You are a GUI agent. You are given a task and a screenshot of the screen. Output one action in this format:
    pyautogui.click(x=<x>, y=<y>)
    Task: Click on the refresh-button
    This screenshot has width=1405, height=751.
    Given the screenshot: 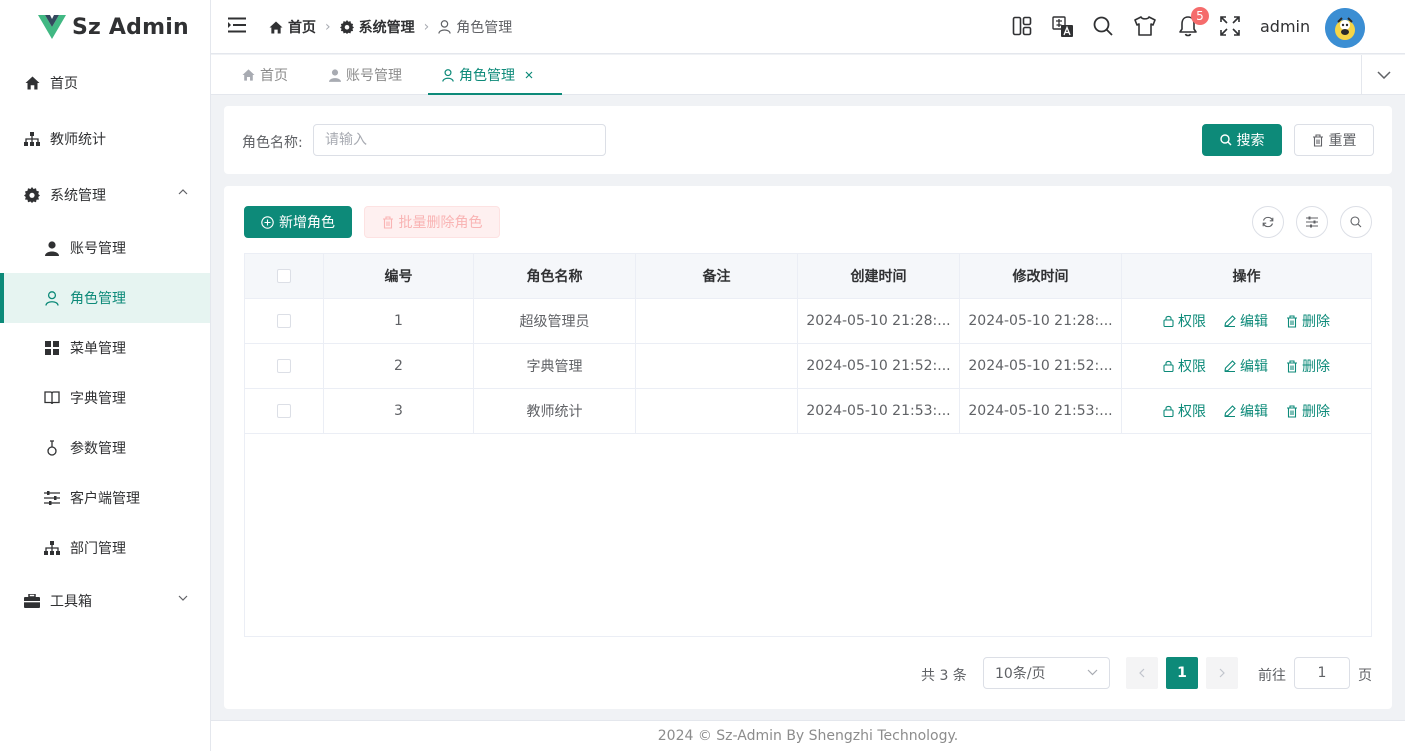 What is the action you would take?
    pyautogui.click(x=1268, y=222)
    